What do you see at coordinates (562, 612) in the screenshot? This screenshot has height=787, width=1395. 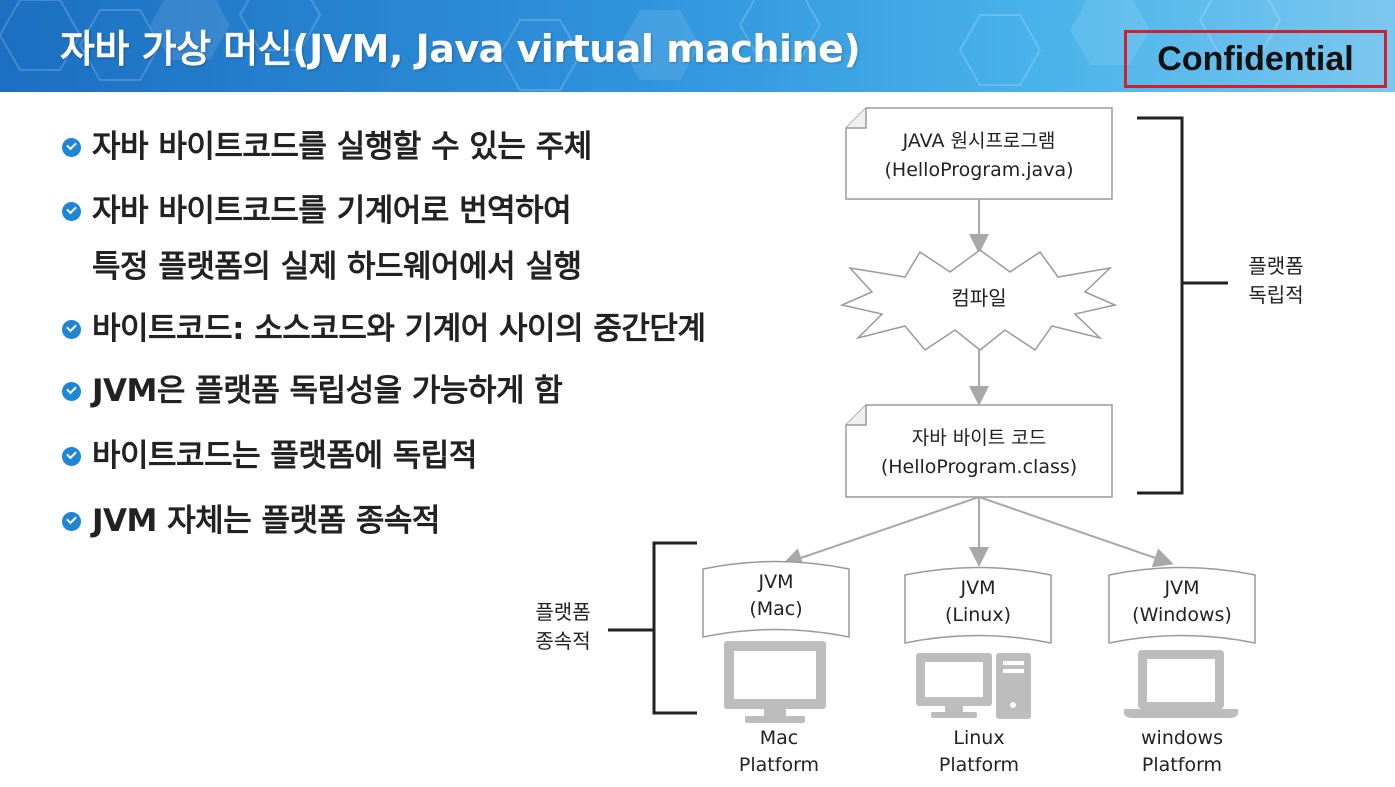 I see `dependent-label-line1: 플랫폼` at bounding box center [562, 612].